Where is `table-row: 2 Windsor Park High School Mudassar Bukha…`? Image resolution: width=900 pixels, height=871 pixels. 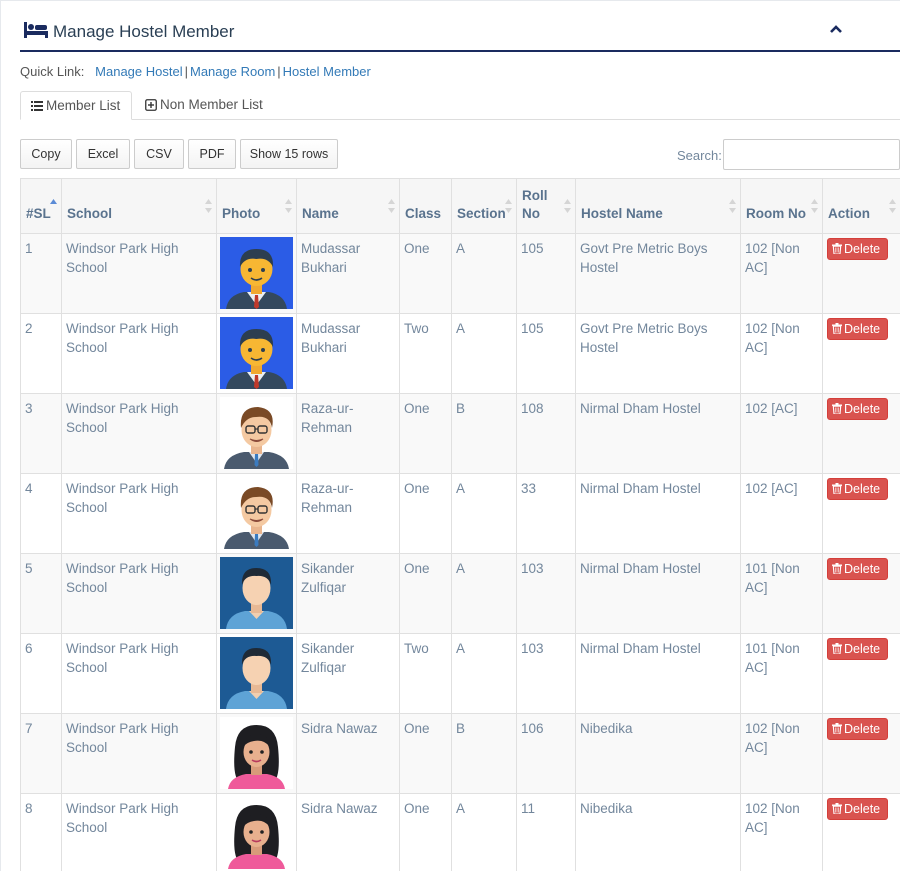
table-row: 2 Windsor Park High School Mudassar Bukha… is located at coordinates (460, 353).